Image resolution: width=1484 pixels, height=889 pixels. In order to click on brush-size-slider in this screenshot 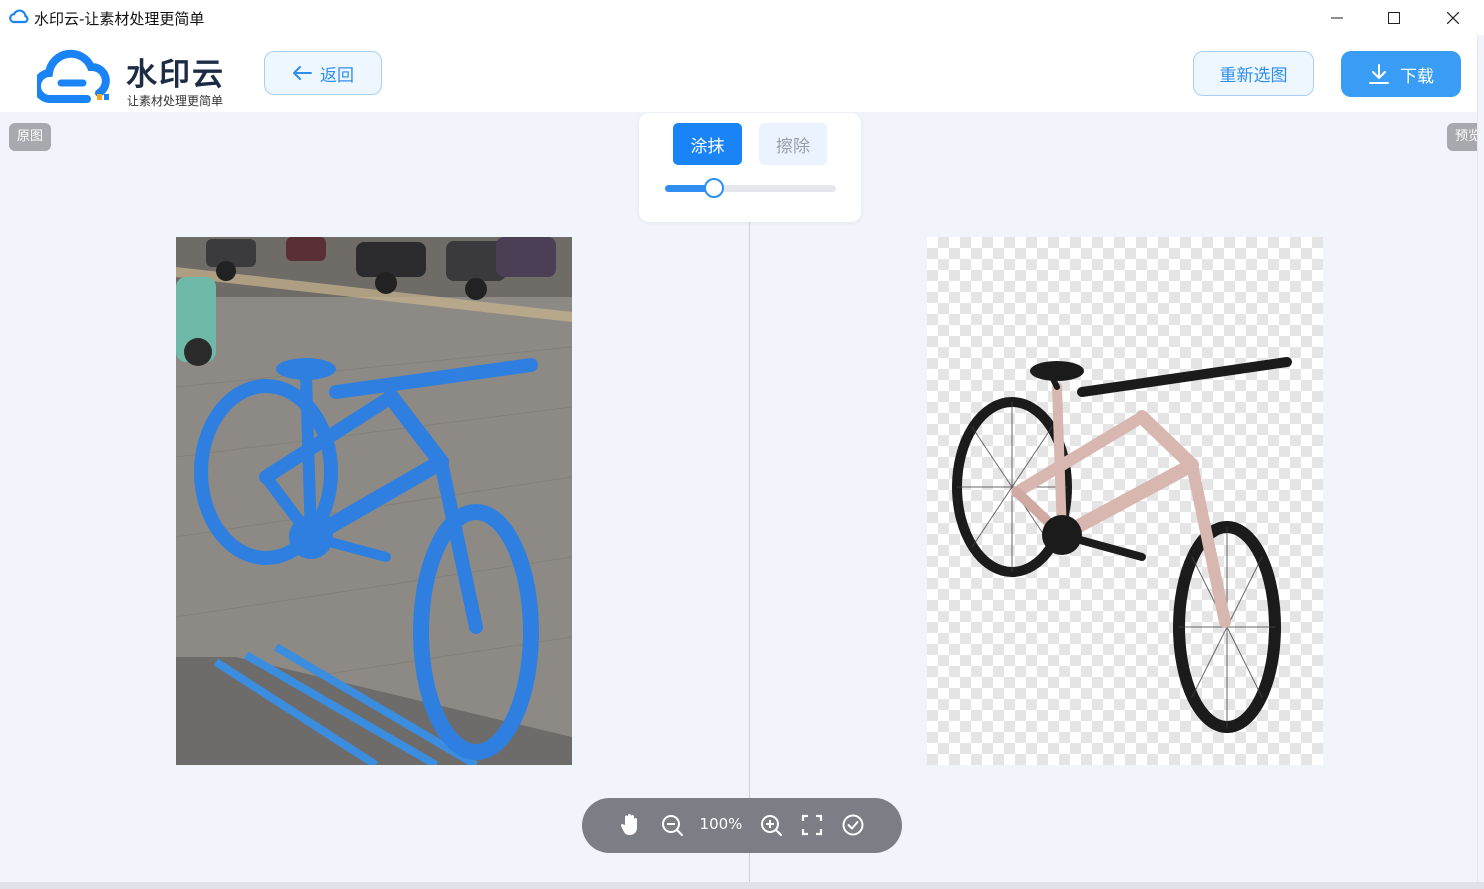, I will do `click(750, 188)`.